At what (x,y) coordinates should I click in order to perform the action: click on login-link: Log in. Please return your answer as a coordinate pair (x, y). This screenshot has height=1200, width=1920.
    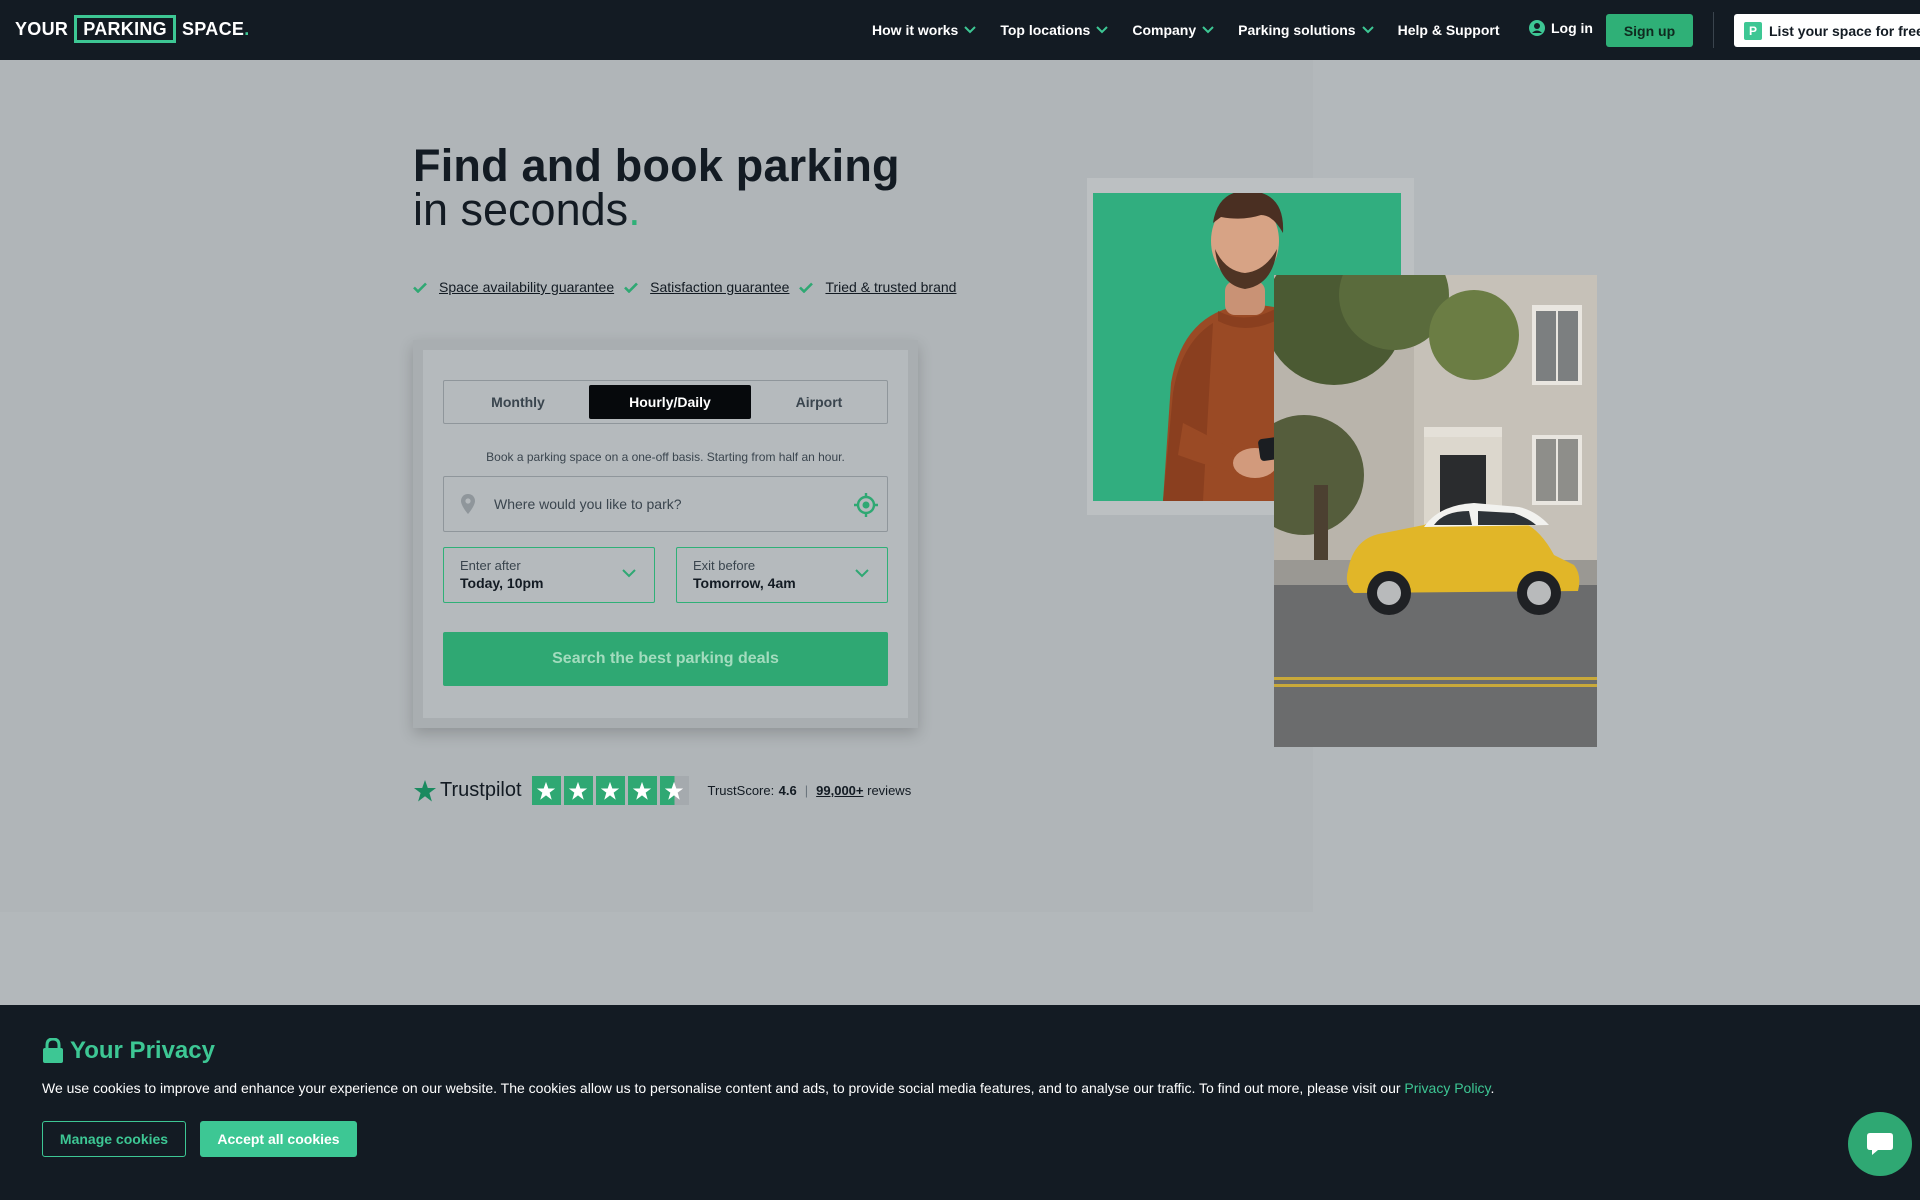
    Looking at the image, I should click on (1561, 28).